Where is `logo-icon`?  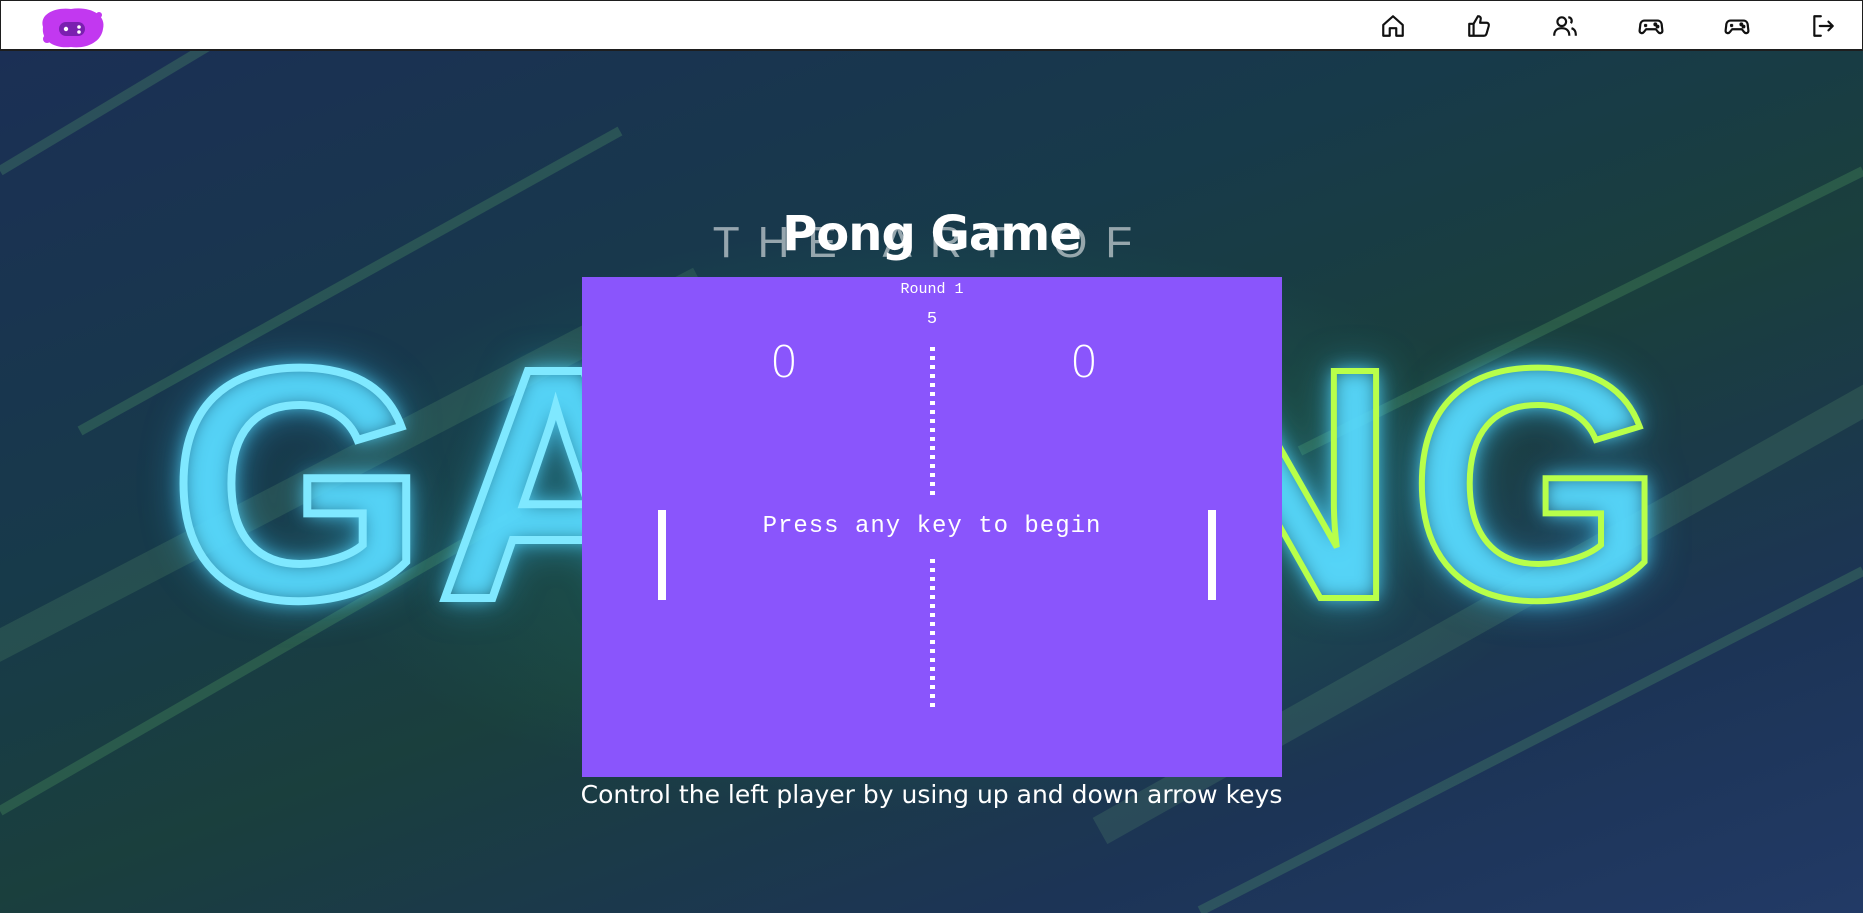 logo-icon is located at coordinates (73, 28).